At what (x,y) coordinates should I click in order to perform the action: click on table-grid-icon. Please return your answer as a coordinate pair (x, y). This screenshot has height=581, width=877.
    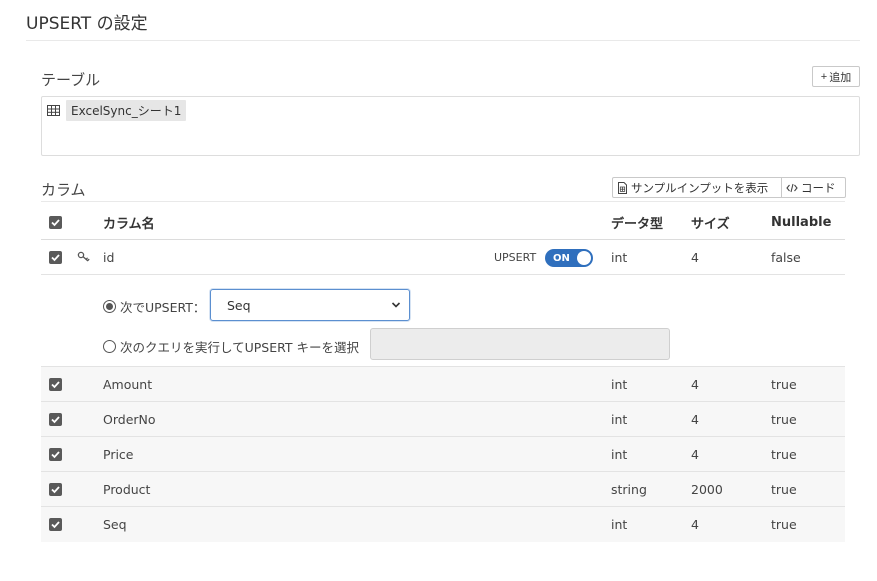
    Looking at the image, I should click on (53, 110).